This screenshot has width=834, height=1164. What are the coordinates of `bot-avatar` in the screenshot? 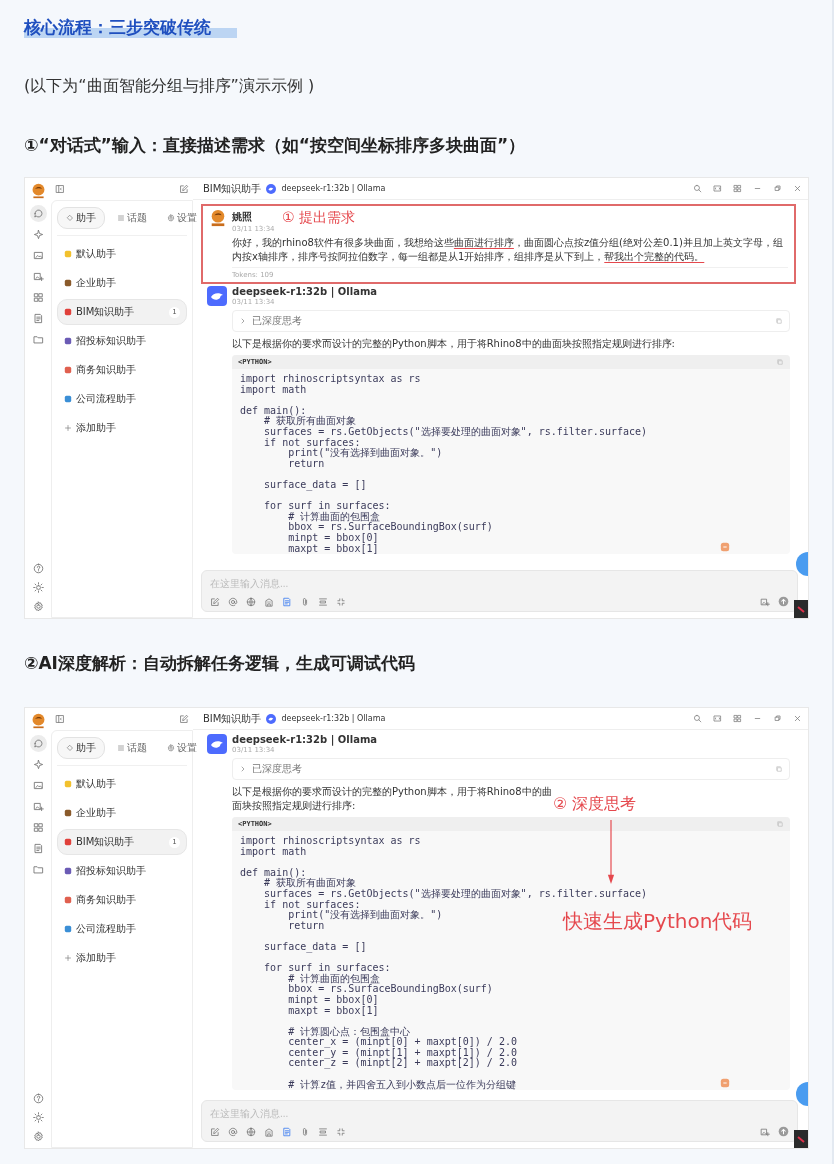 It's located at (217, 744).